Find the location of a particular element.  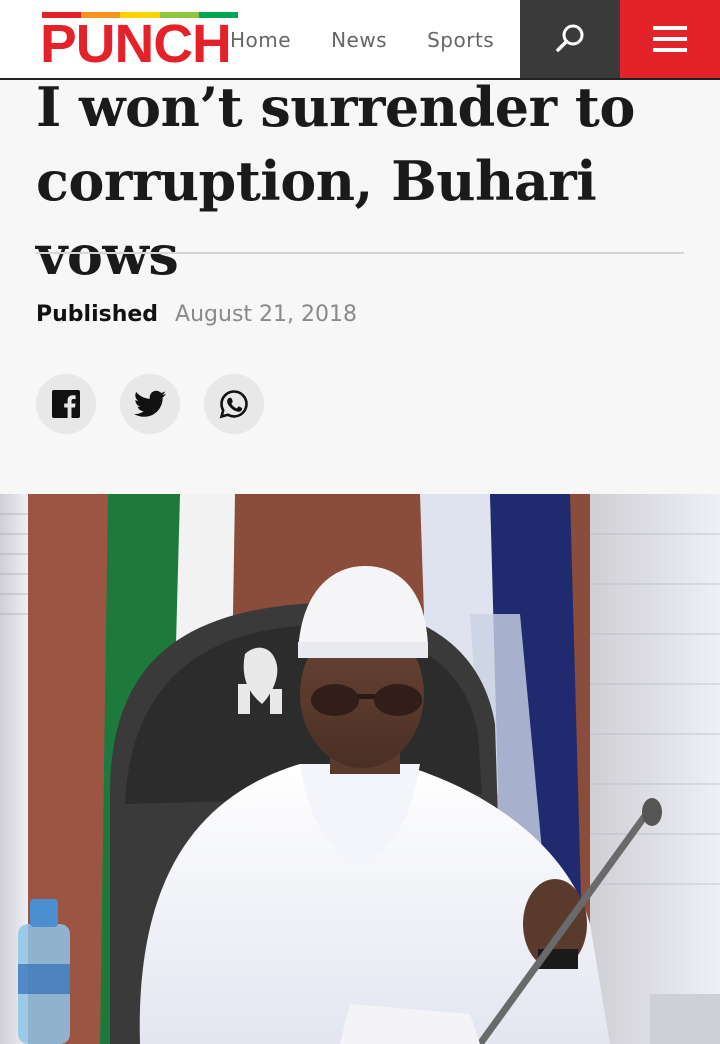

whatsapp-icon is located at coordinates (233, 404).